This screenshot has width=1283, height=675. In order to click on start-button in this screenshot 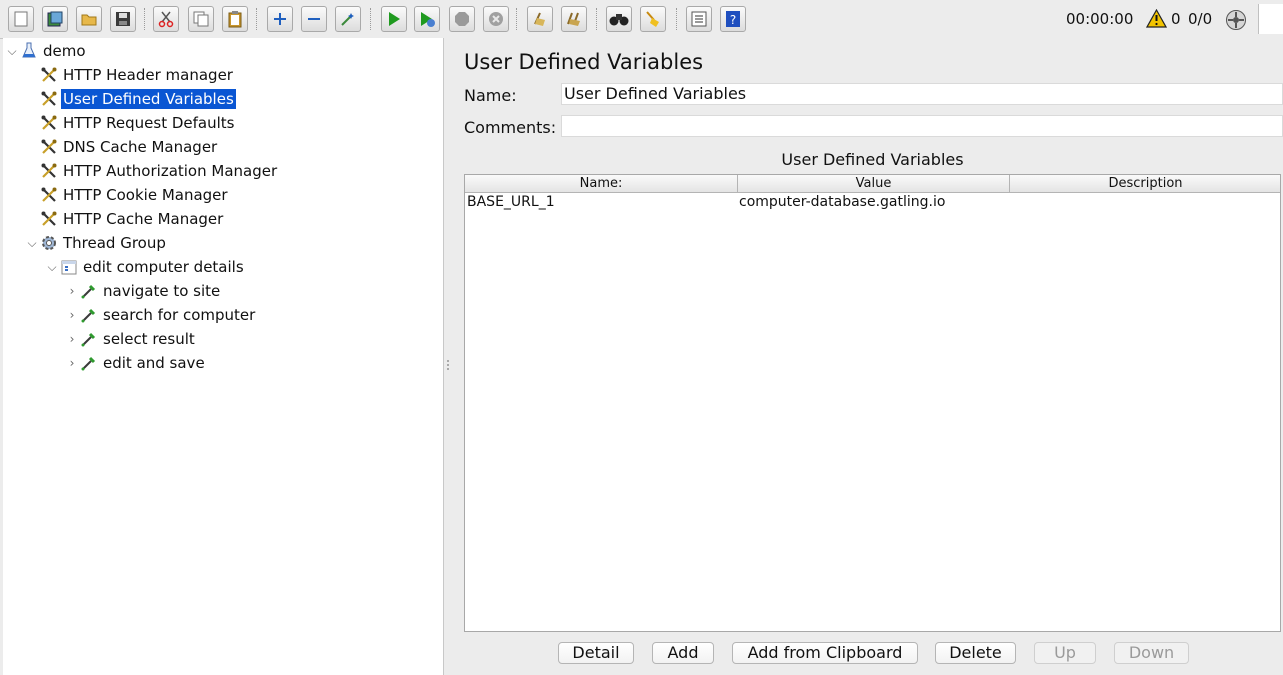, I will do `click(394, 19)`.